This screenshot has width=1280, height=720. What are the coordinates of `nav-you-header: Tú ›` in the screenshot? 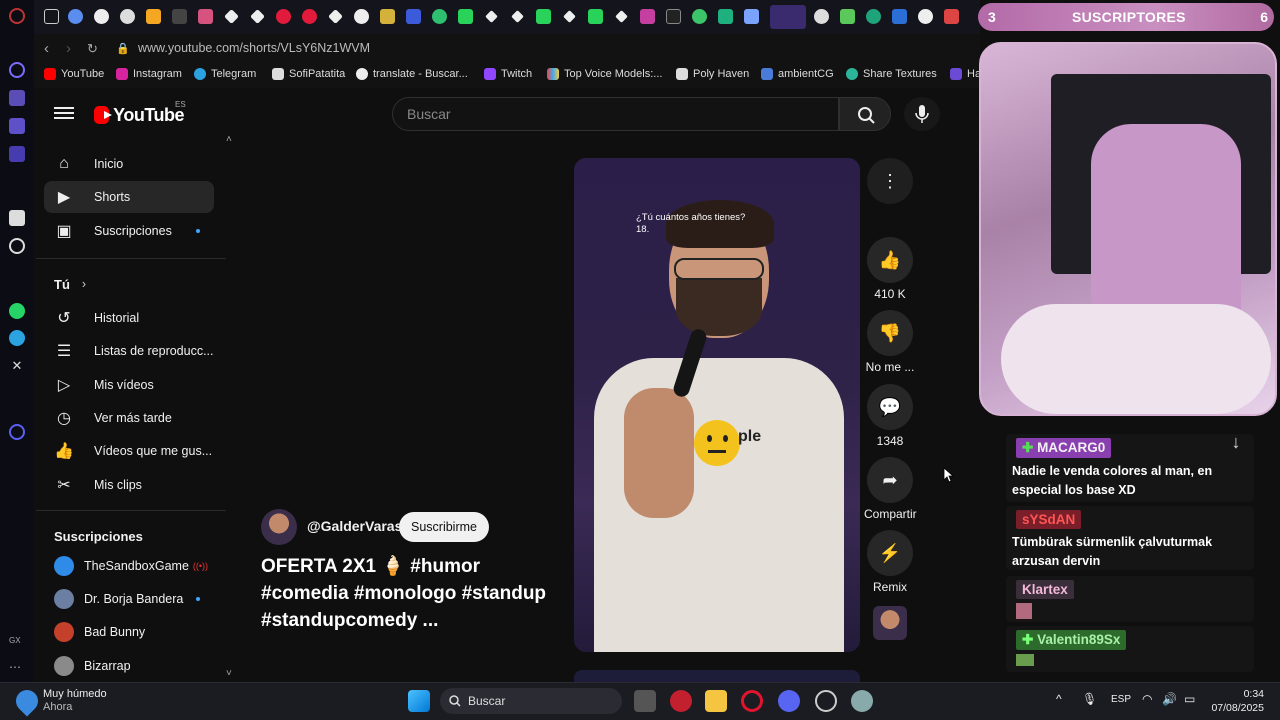 It's located at (129, 284).